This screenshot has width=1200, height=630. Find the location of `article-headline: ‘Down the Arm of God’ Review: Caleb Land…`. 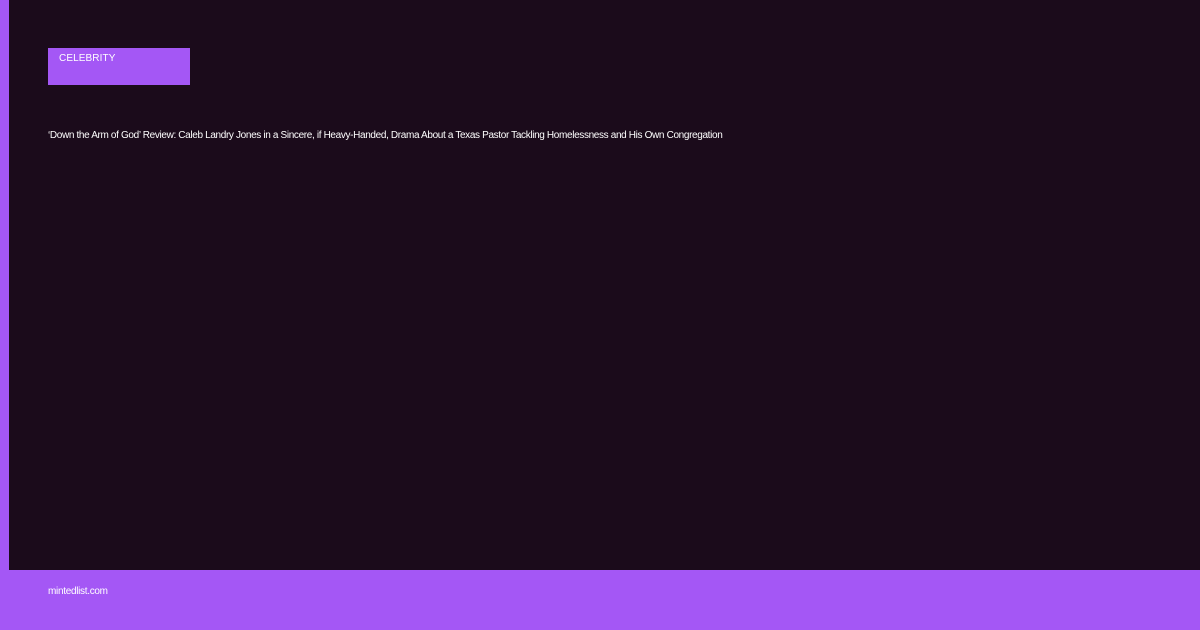

article-headline: ‘Down the Arm of God’ Review: Caleb Land… is located at coordinates (385, 135).